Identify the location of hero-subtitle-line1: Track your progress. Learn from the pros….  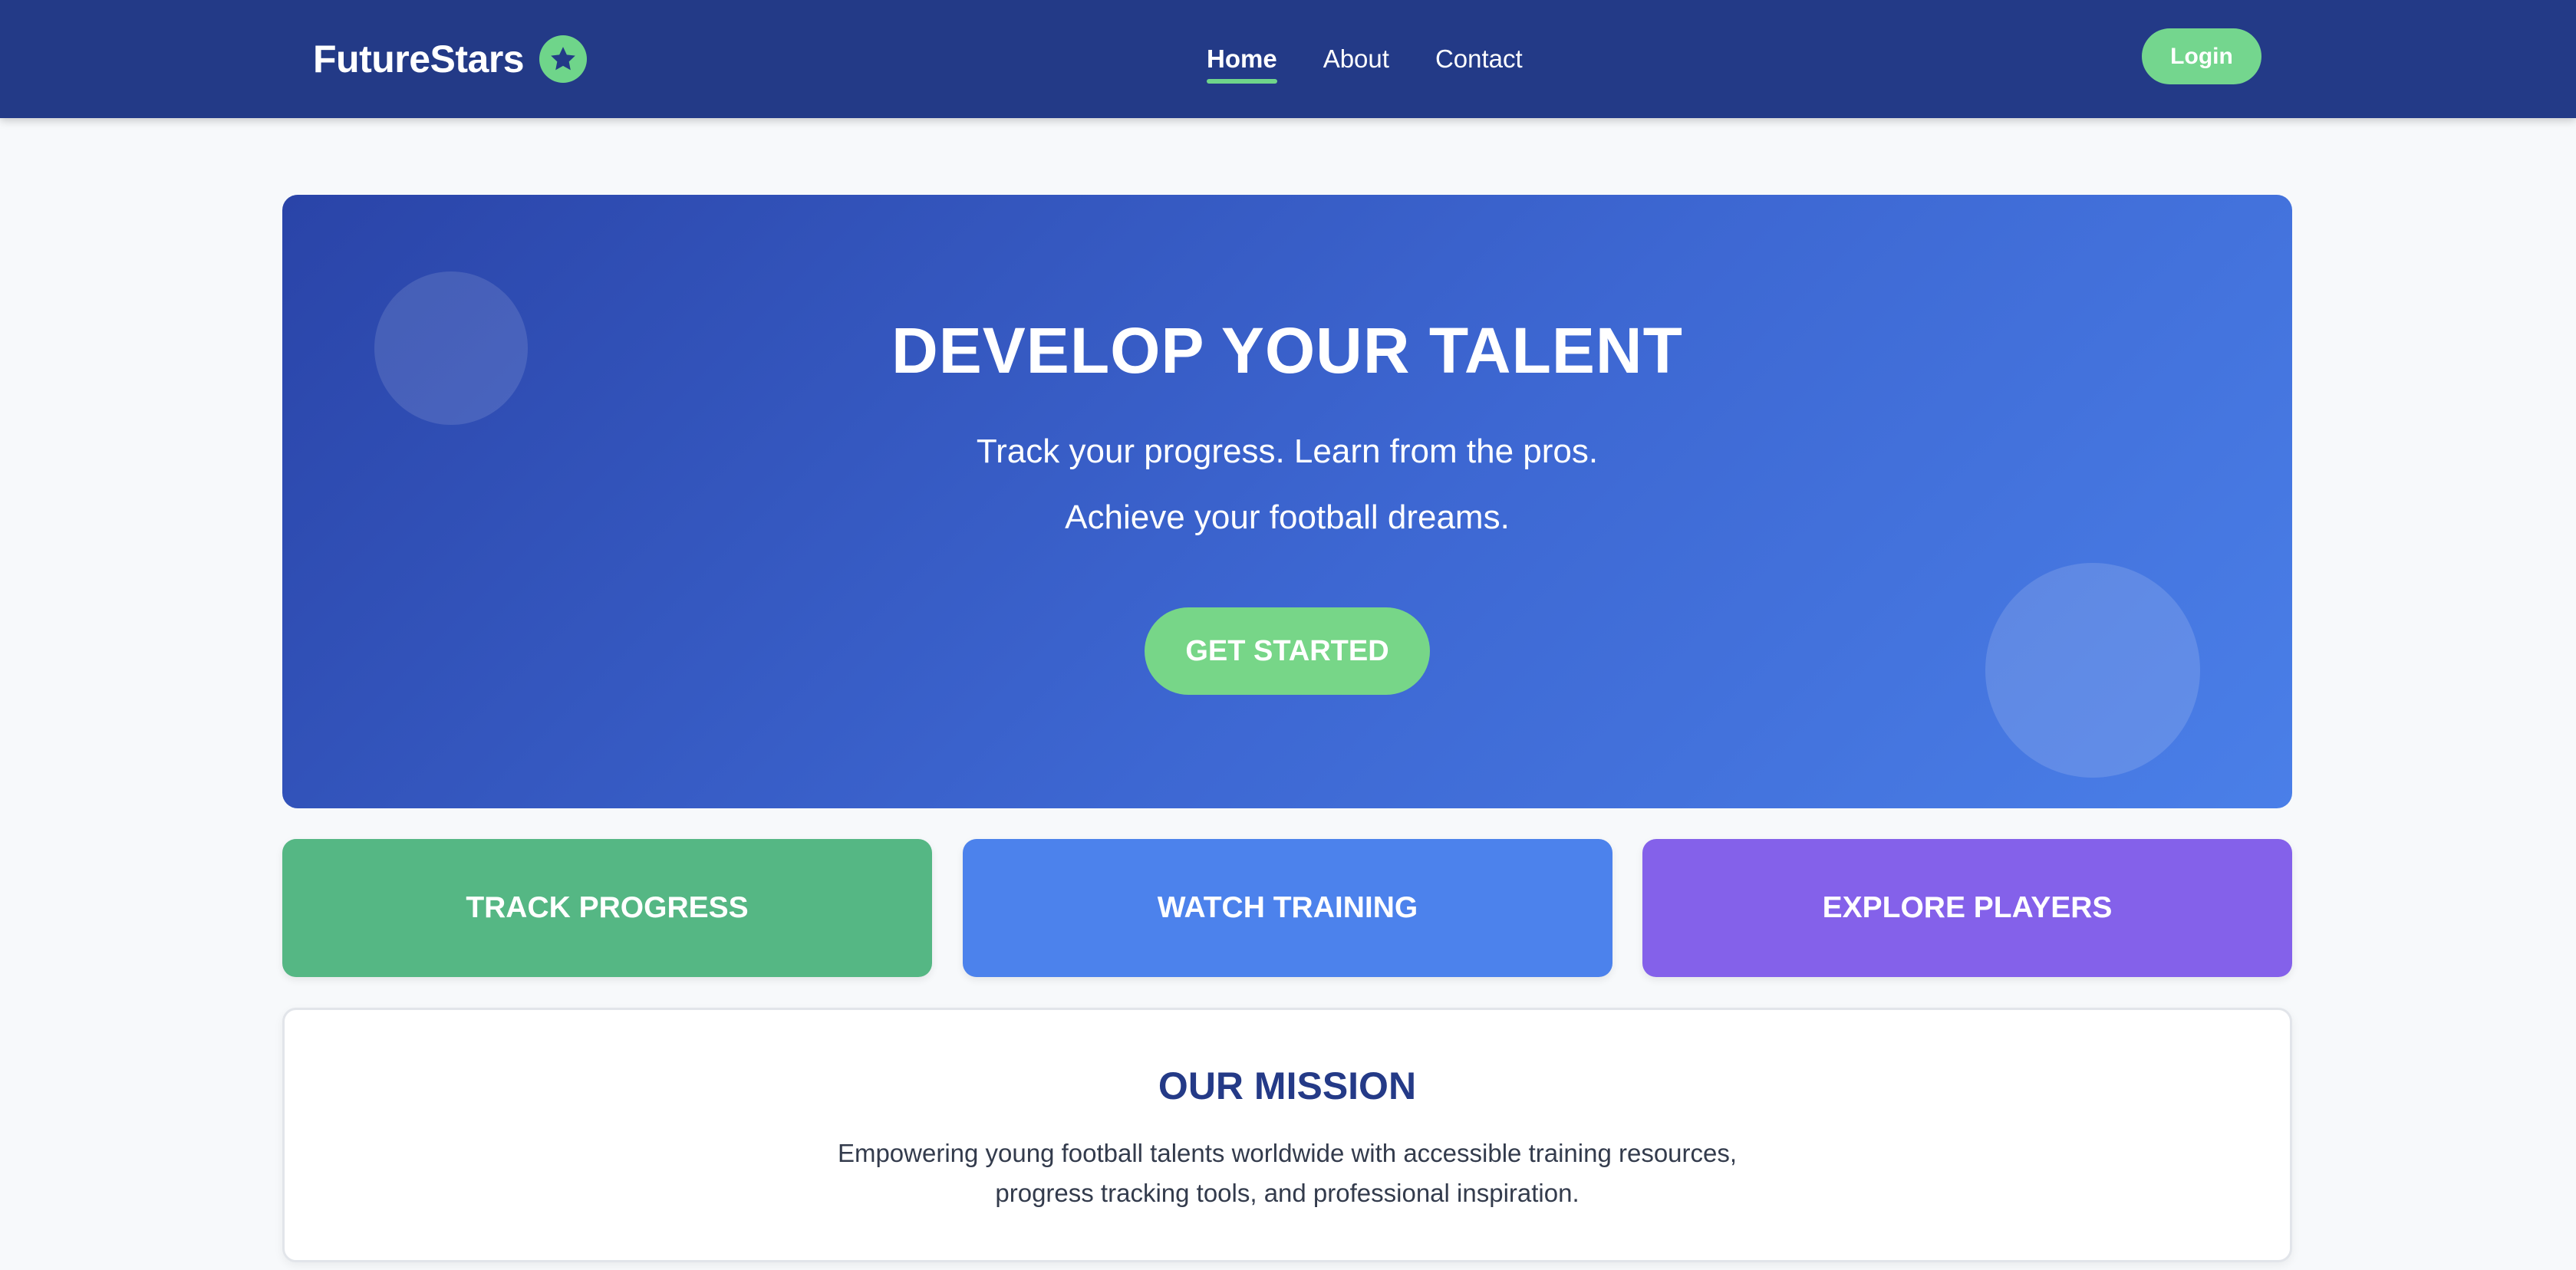
(1287, 451).